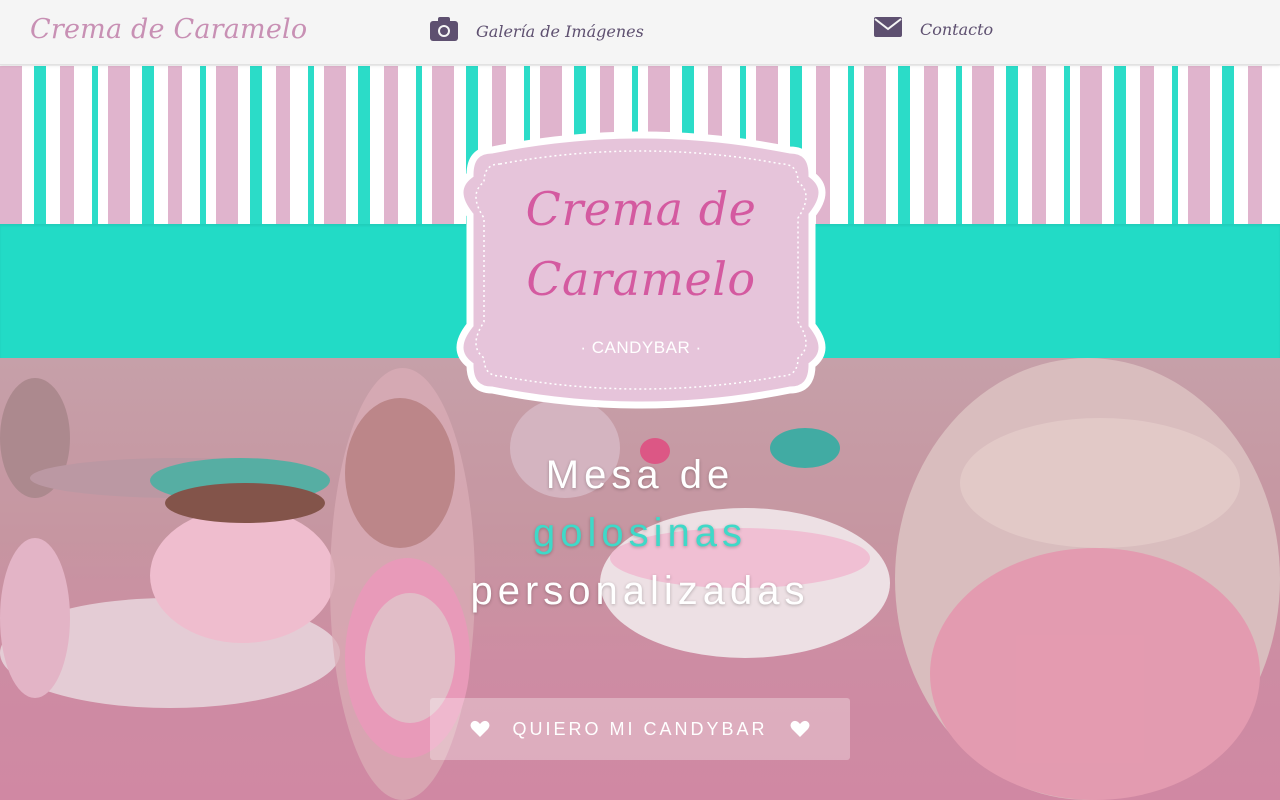 The width and height of the screenshot is (1280, 800). I want to click on cta-button: QUIERO MI CANDYBAR, so click(640, 729).